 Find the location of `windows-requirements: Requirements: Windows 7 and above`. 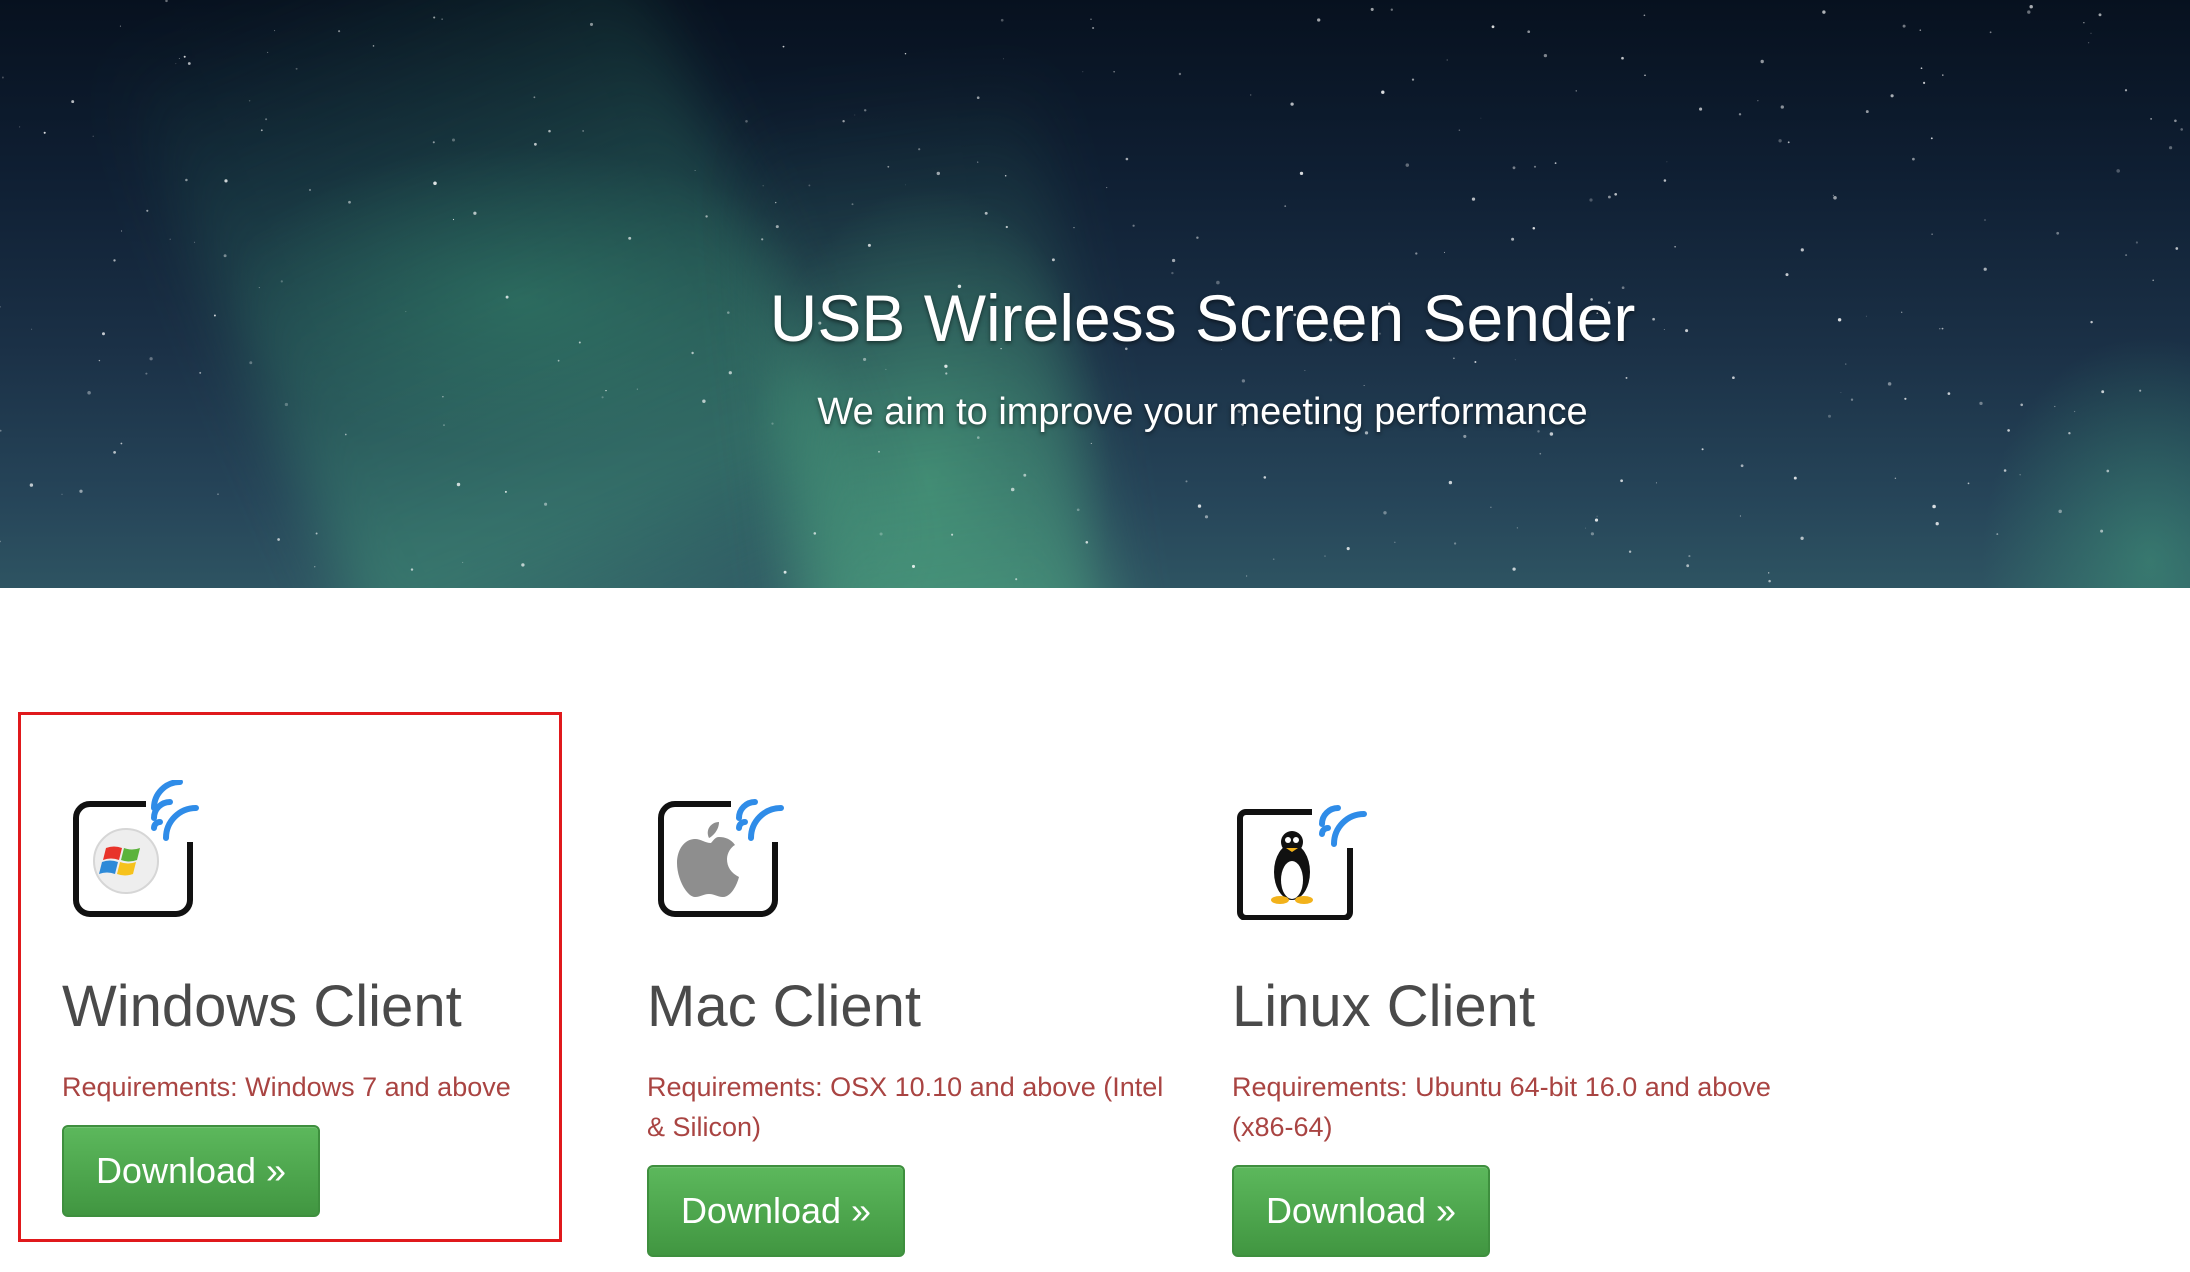

windows-requirements: Requirements: Windows 7 and above is located at coordinates (286, 1087).